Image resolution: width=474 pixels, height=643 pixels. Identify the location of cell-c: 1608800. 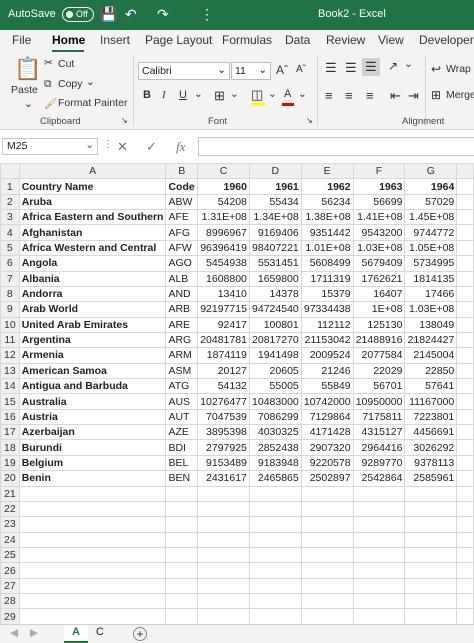
(223, 278).